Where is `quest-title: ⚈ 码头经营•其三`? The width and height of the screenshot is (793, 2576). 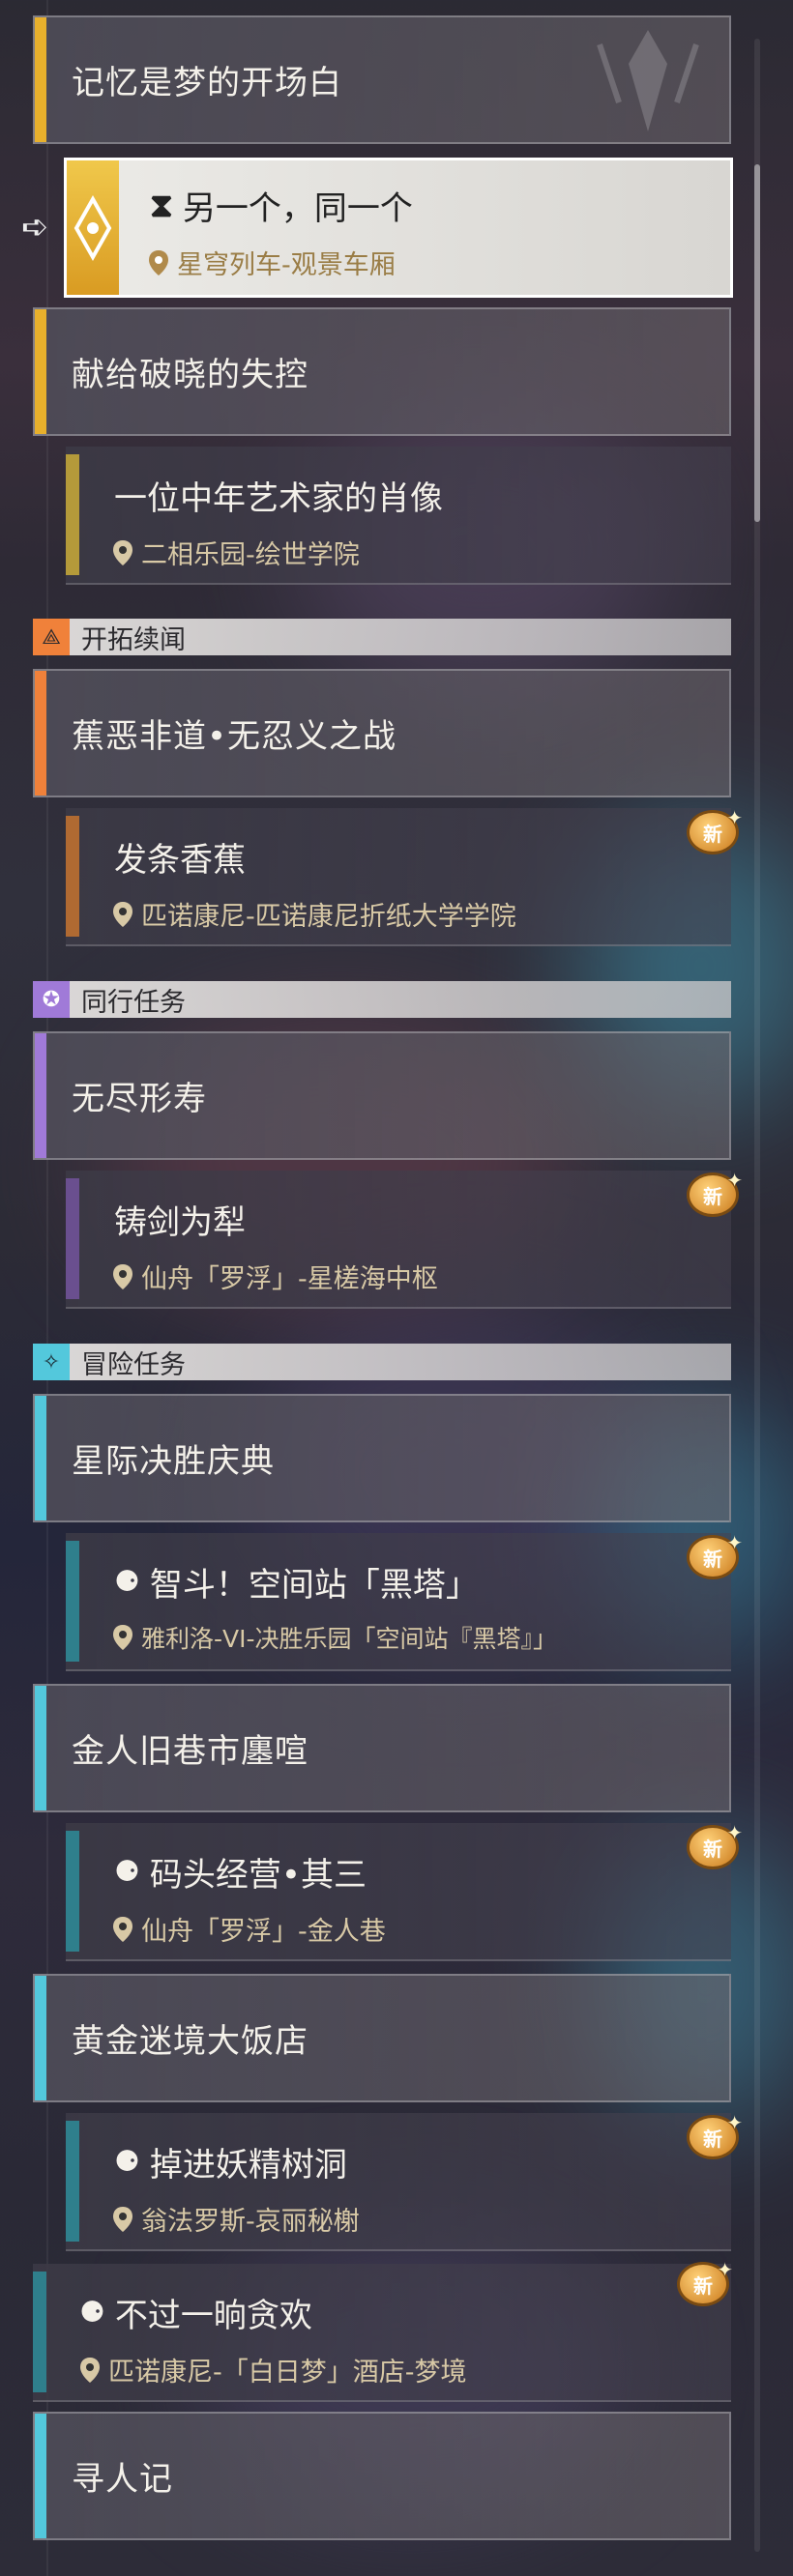 quest-title: ⚈ 码头经营•其三 is located at coordinates (240, 1875).